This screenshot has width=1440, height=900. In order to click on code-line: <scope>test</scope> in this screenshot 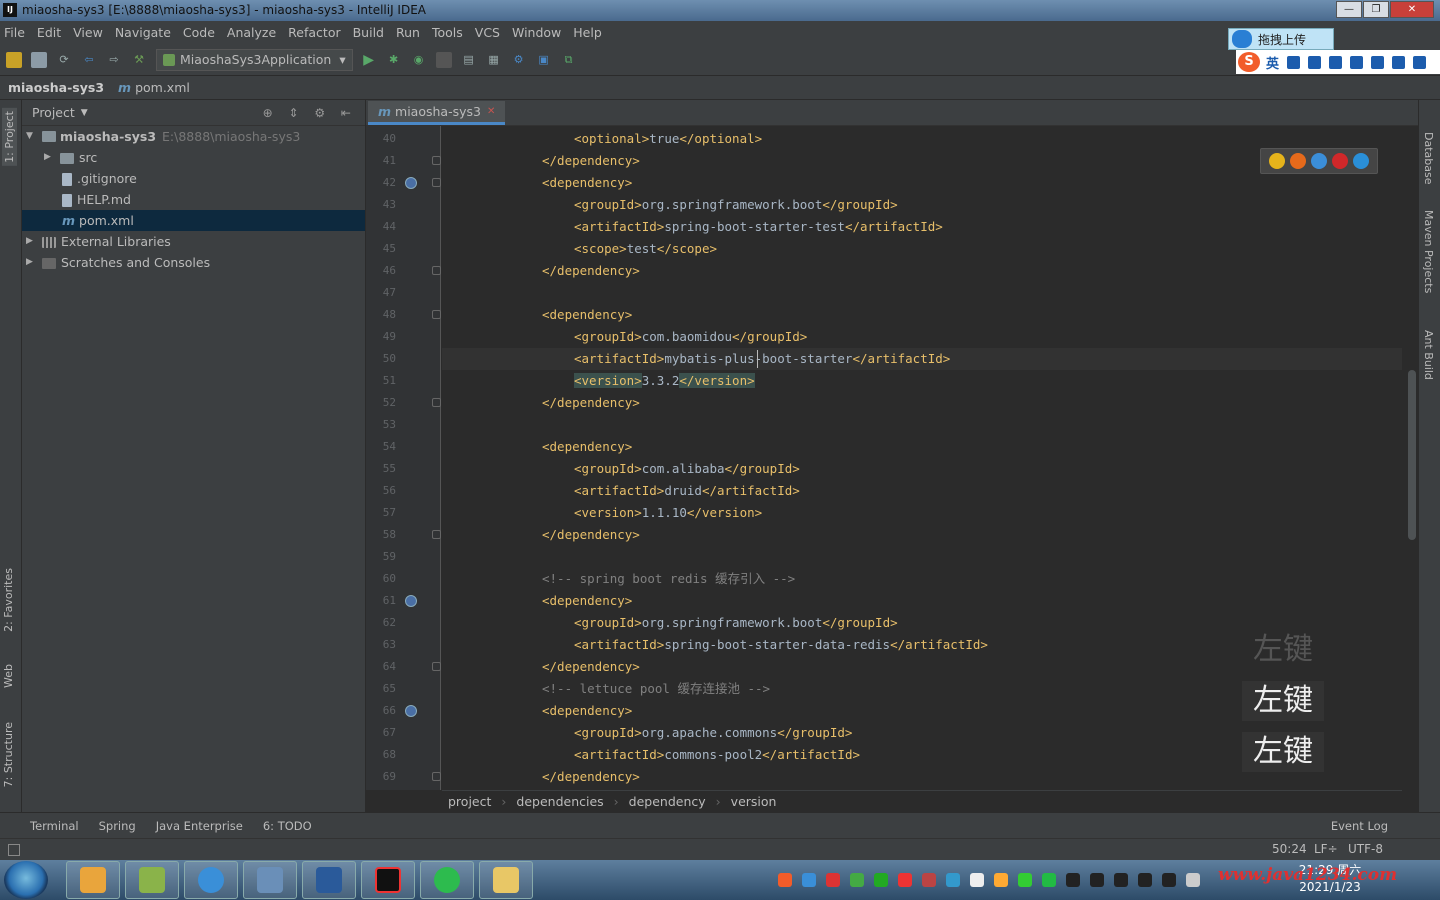, I will do `click(922, 249)`.